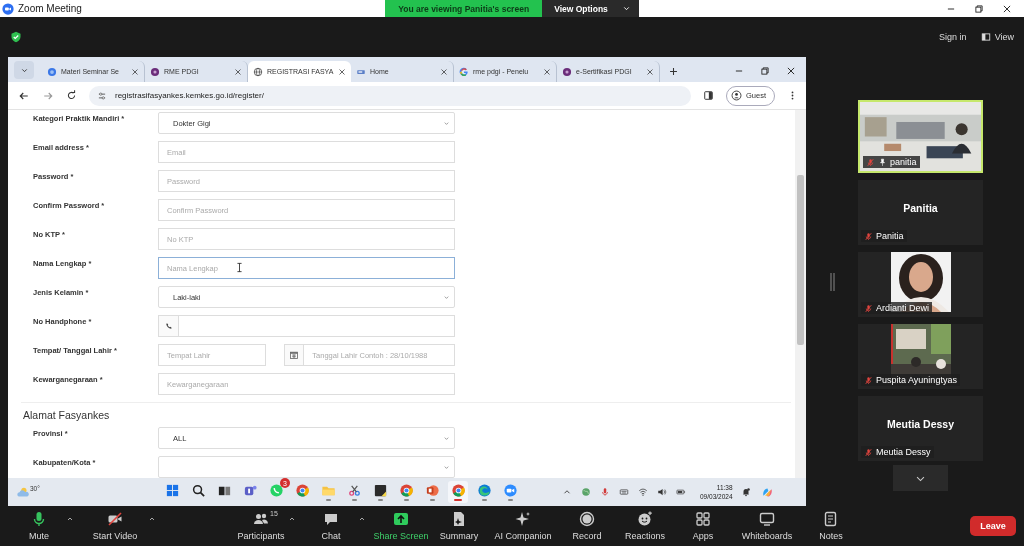 This screenshot has width=1024, height=546. What do you see at coordinates (953, 37) in the screenshot?
I see `sign-in-link: Sign in` at bounding box center [953, 37].